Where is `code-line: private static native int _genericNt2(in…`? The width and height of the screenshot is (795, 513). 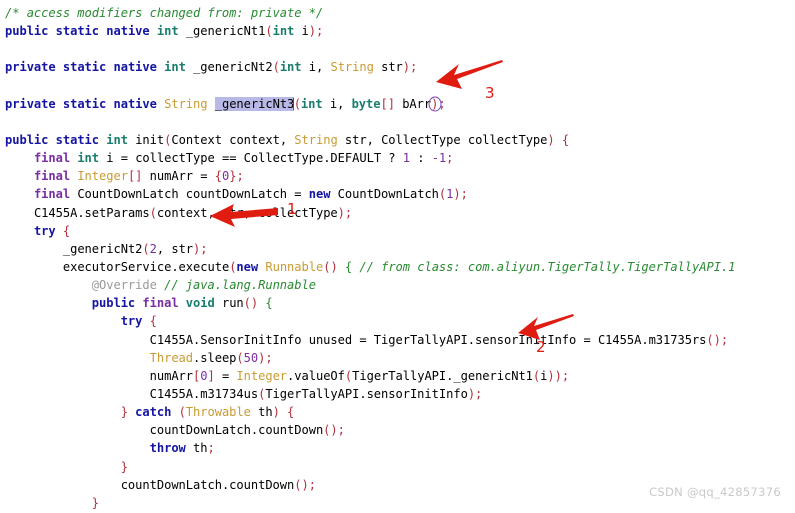
code-line: private static native int _genericNt2(in… is located at coordinates (211, 67).